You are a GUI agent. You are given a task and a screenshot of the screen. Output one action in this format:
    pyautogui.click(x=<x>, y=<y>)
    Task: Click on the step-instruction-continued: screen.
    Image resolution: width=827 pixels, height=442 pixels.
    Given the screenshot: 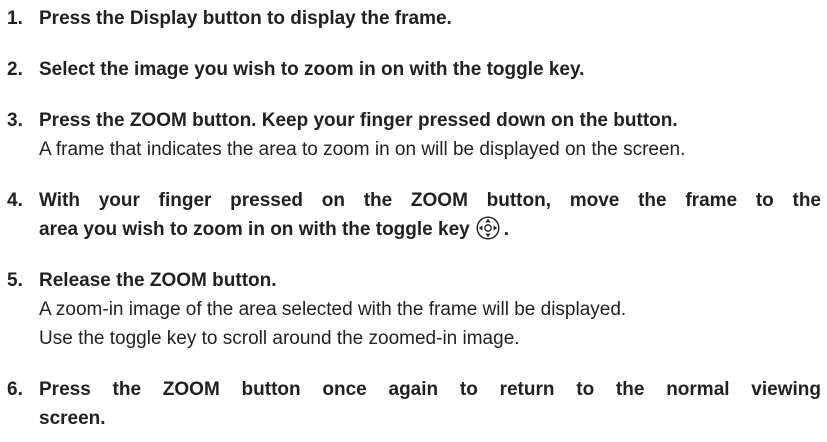 What is the action you would take?
    pyautogui.click(x=72, y=418)
    